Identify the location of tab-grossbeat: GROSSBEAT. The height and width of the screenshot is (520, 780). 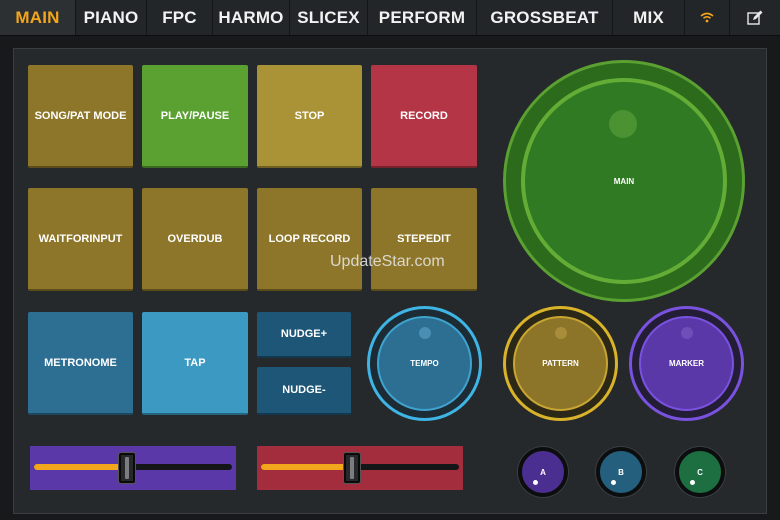
(545, 17).